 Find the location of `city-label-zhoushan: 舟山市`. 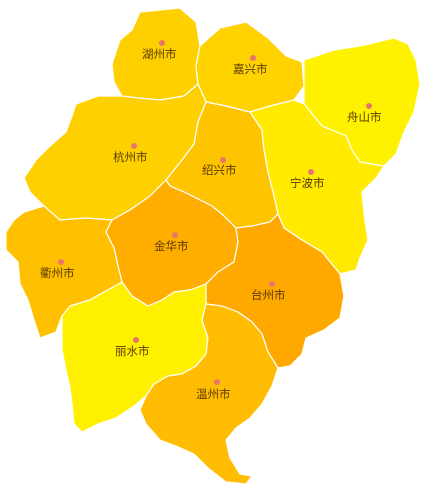

city-label-zhoushan: 舟山市 is located at coordinates (364, 117).